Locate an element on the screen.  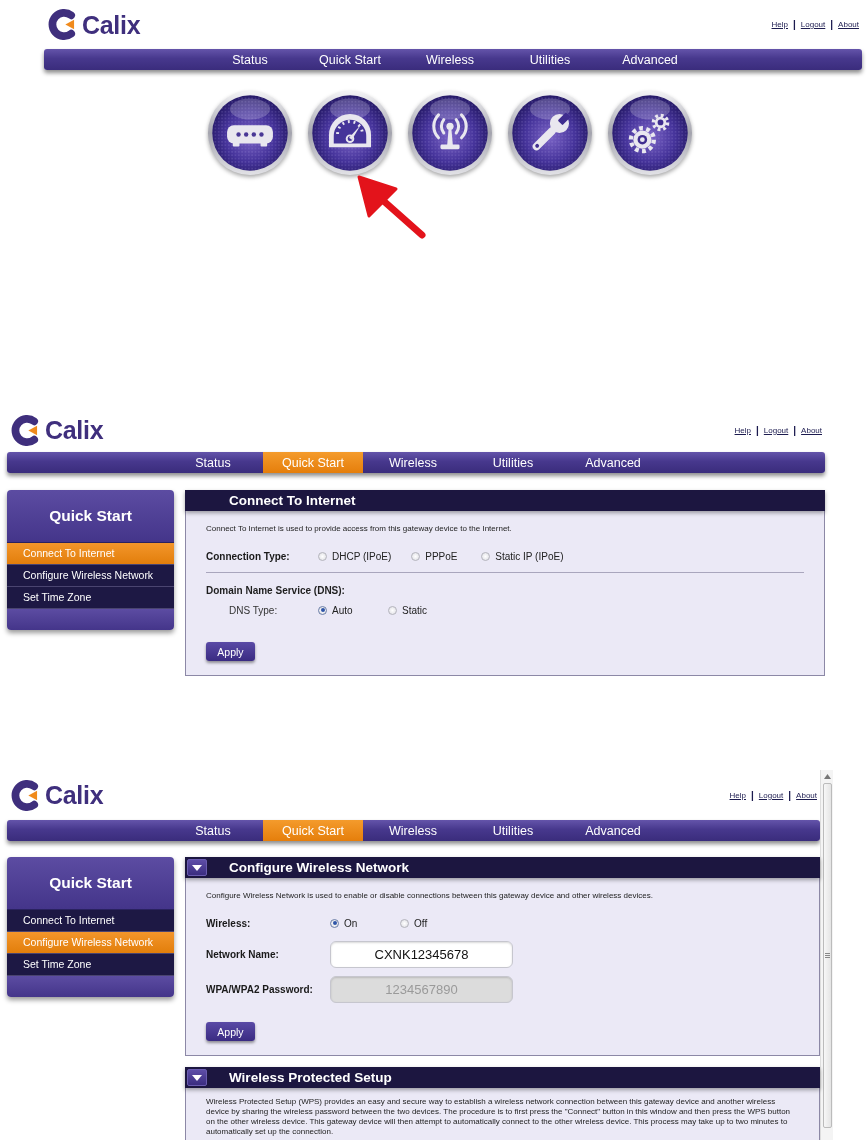
panel-title: Configure Wireless Network is located at coordinates (319, 867).